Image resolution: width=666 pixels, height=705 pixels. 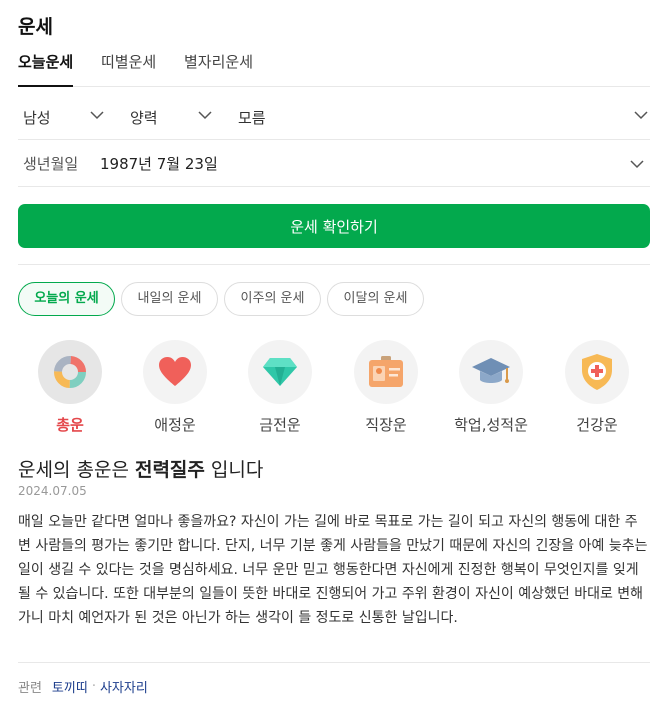 I want to click on calendar-value: 양력, so click(x=144, y=117).